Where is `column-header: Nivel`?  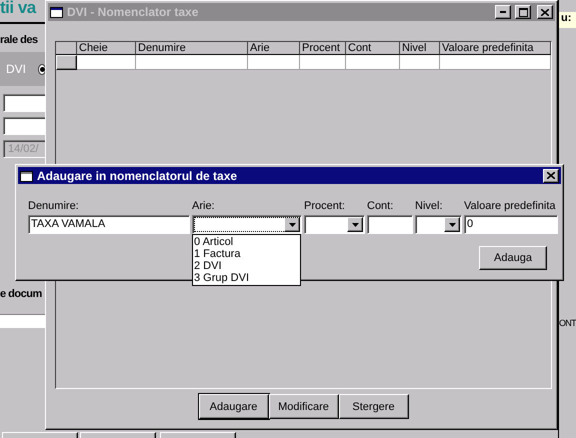 column-header: Nivel is located at coordinates (420, 48).